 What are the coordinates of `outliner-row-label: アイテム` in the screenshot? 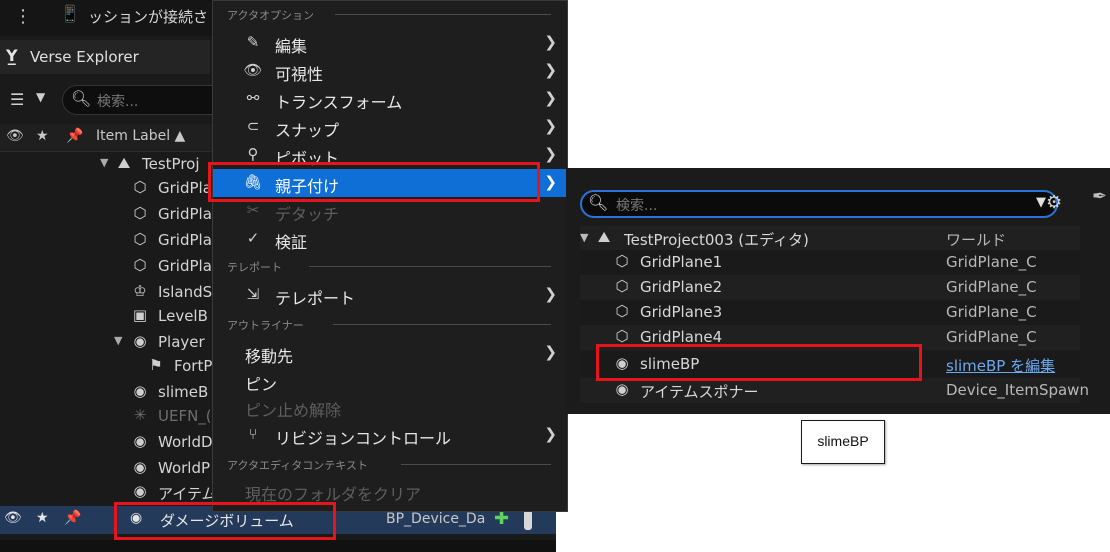 It's located at (187, 494).